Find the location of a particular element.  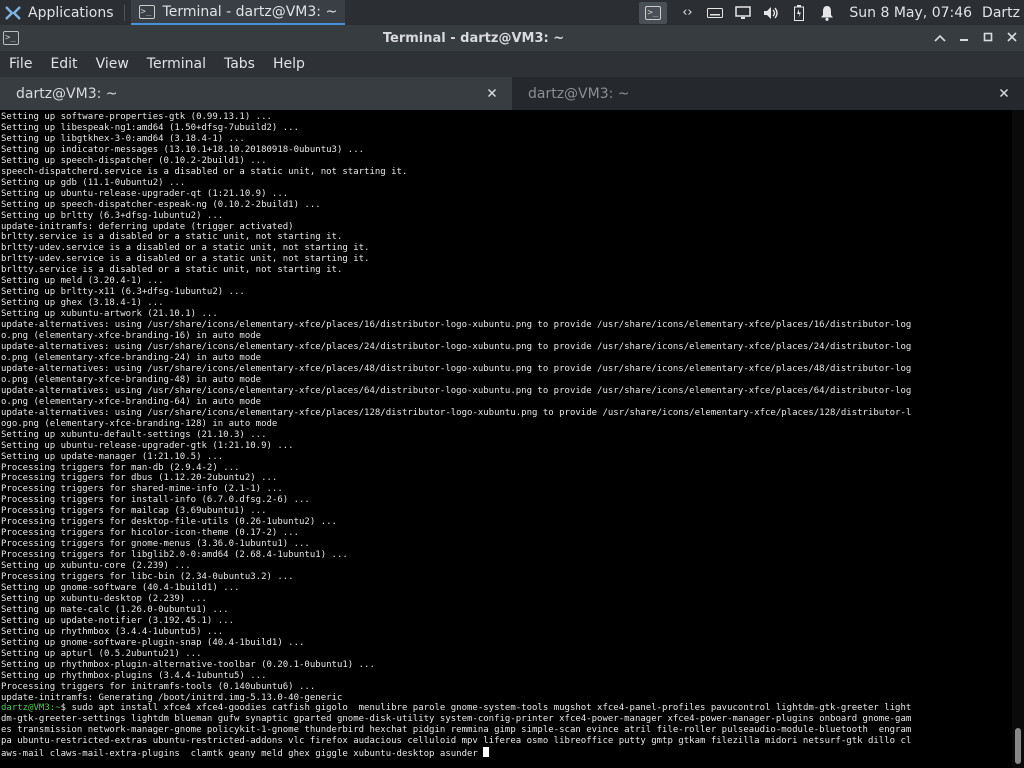

menu-terminal: Terminal is located at coordinates (176, 64).